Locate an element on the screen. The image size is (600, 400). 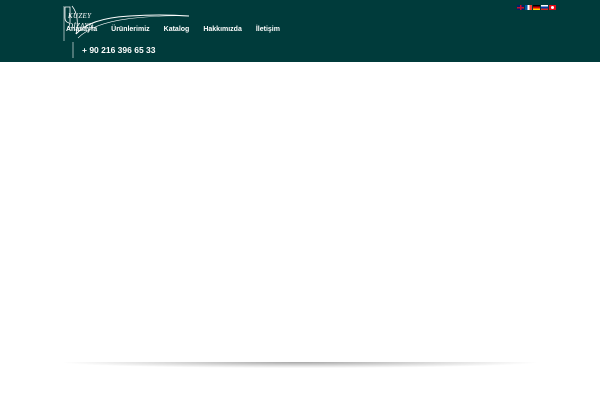
nav-item-anasayfa: Anasayfa is located at coordinates (81, 30).